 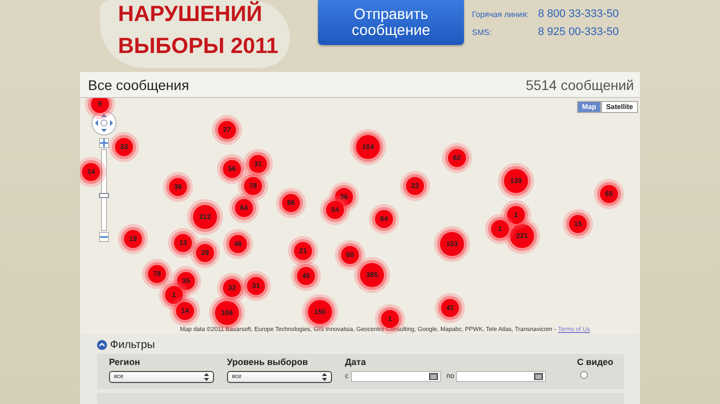 What do you see at coordinates (501, 14) in the screenshot?
I see `contact-label: Горячая линия:` at bounding box center [501, 14].